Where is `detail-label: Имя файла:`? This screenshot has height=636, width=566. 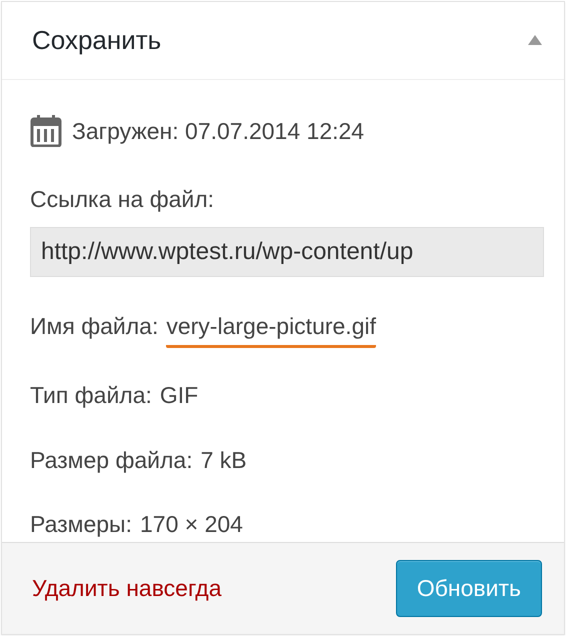
detail-label: Имя файла: is located at coordinates (94, 326).